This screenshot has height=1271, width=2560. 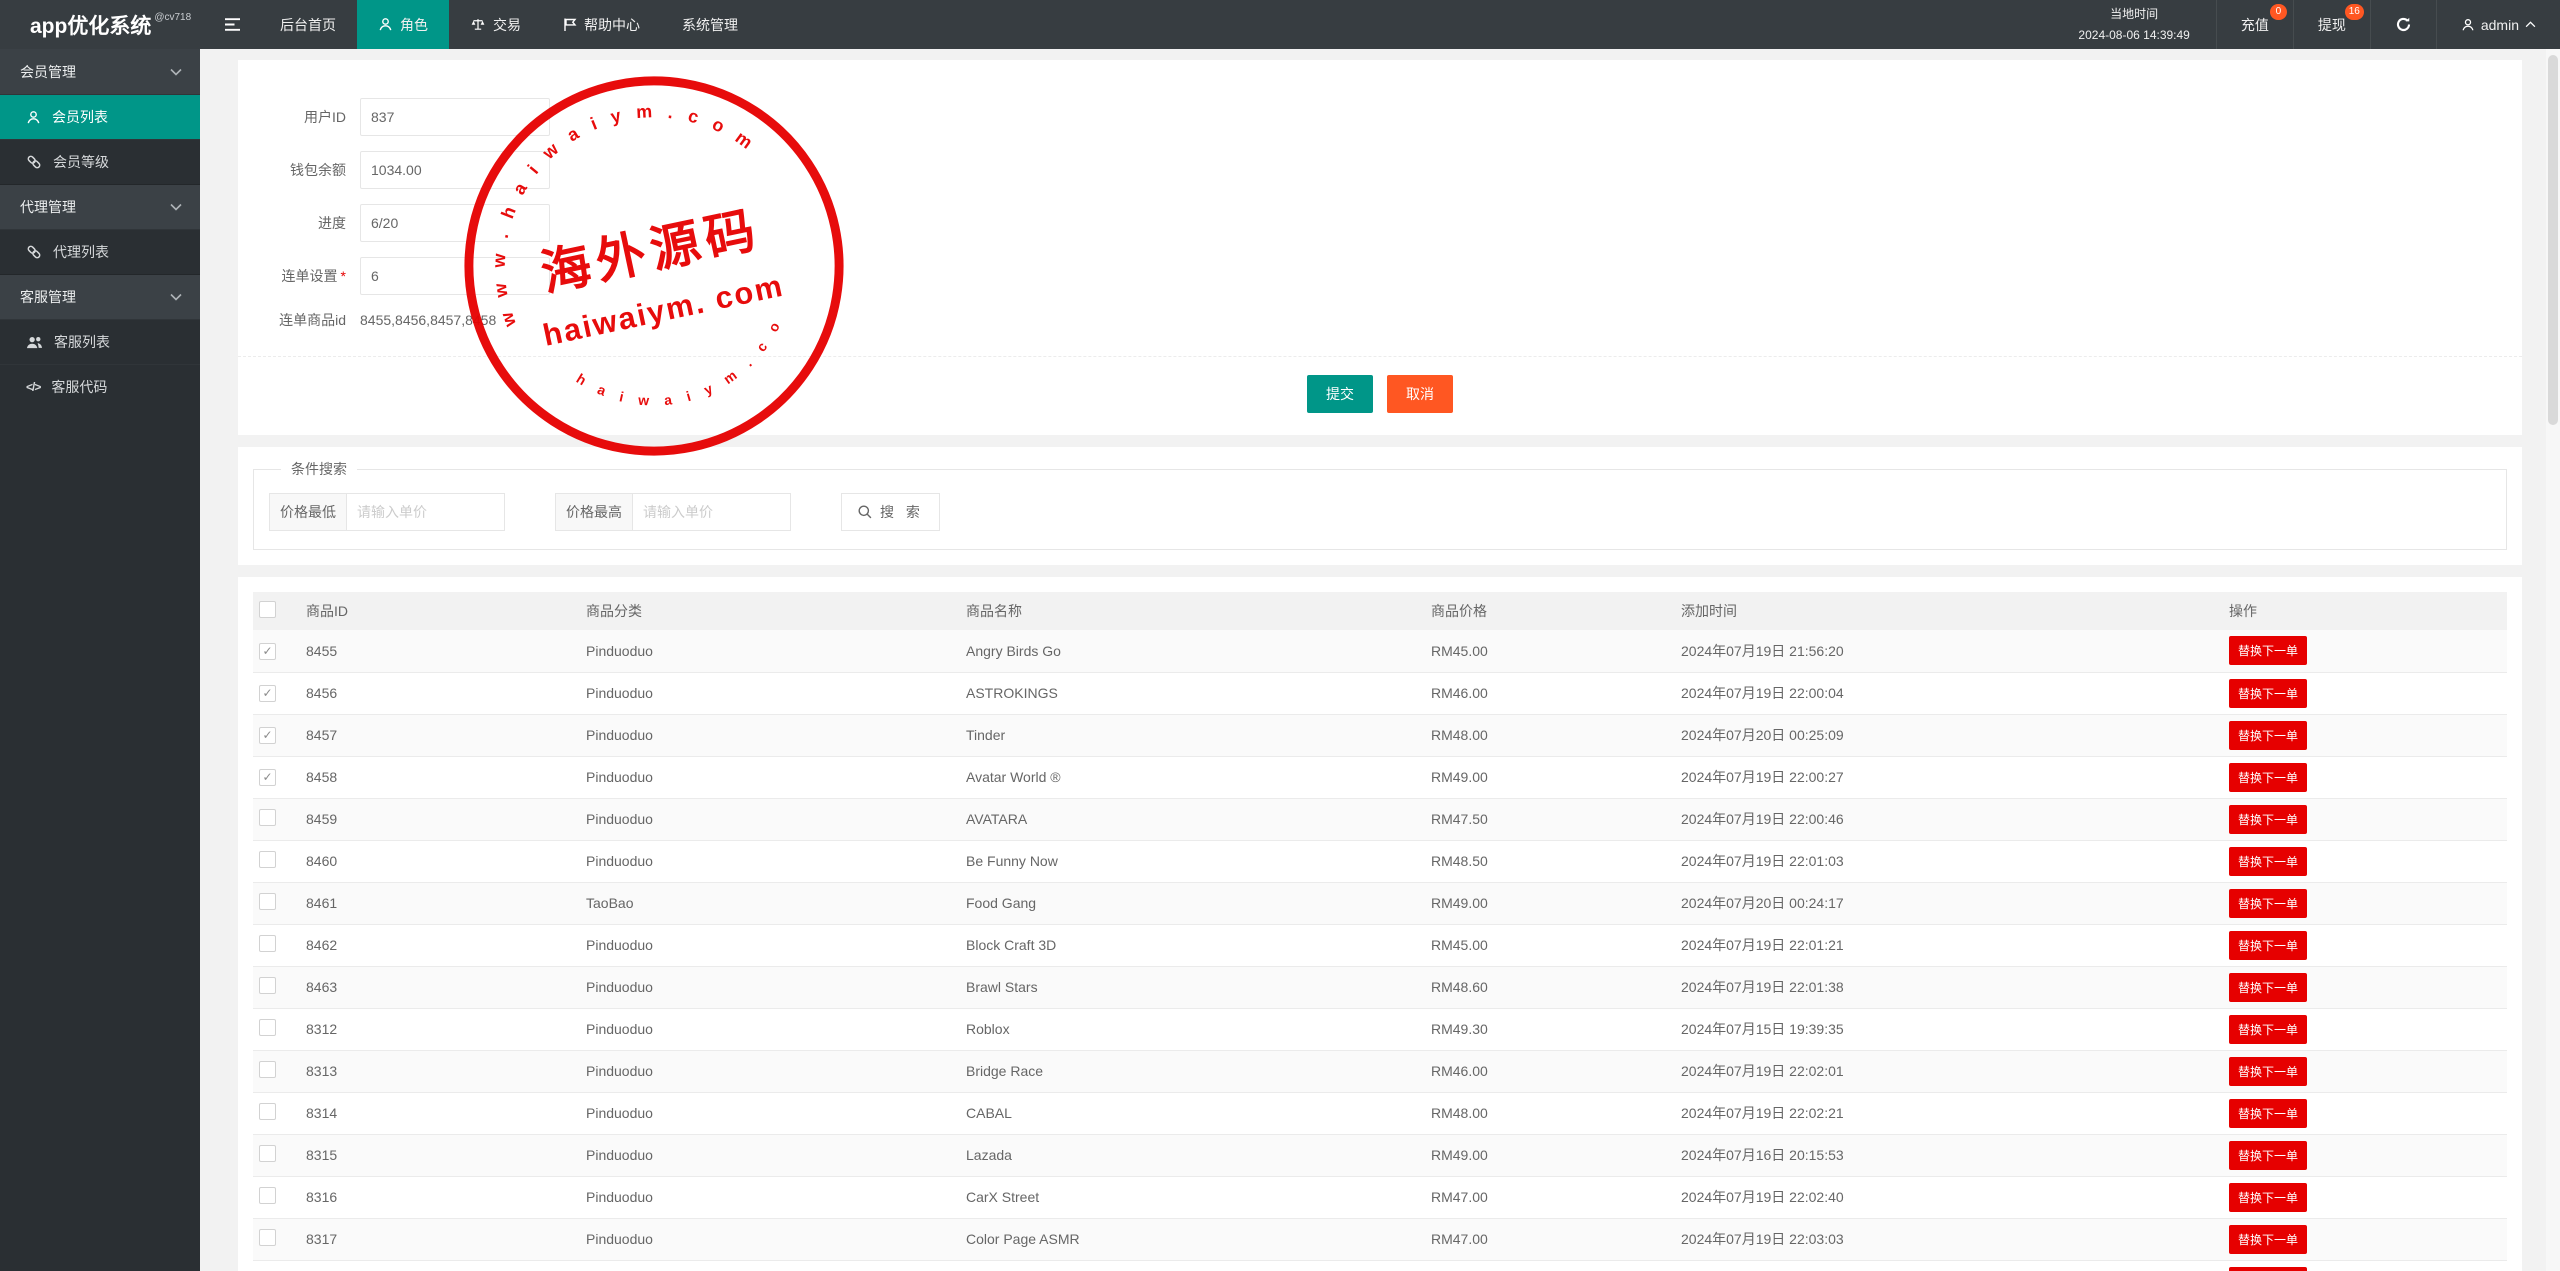 What do you see at coordinates (1947, 651) in the screenshot?
I see `added-time-cell: 2024年07月19日 21:56:20` at bounding box center [1947, 651].